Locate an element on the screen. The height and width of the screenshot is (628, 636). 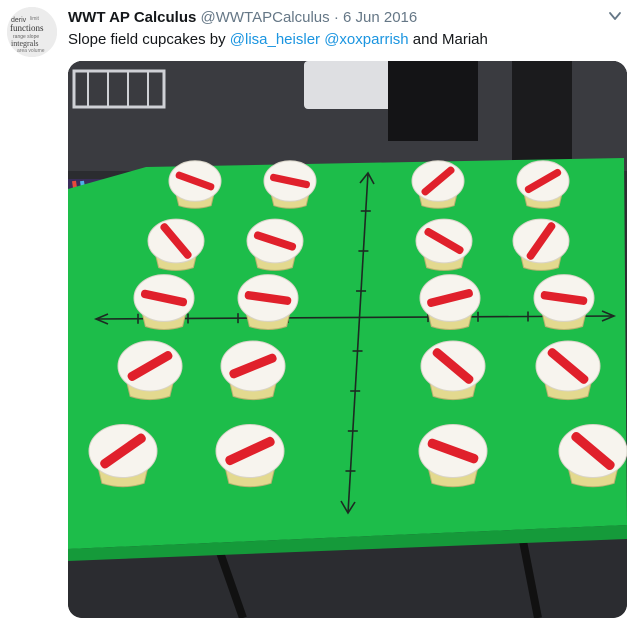
tweet-date: 6 Jun 2016 is located at coordinates (380, 17).